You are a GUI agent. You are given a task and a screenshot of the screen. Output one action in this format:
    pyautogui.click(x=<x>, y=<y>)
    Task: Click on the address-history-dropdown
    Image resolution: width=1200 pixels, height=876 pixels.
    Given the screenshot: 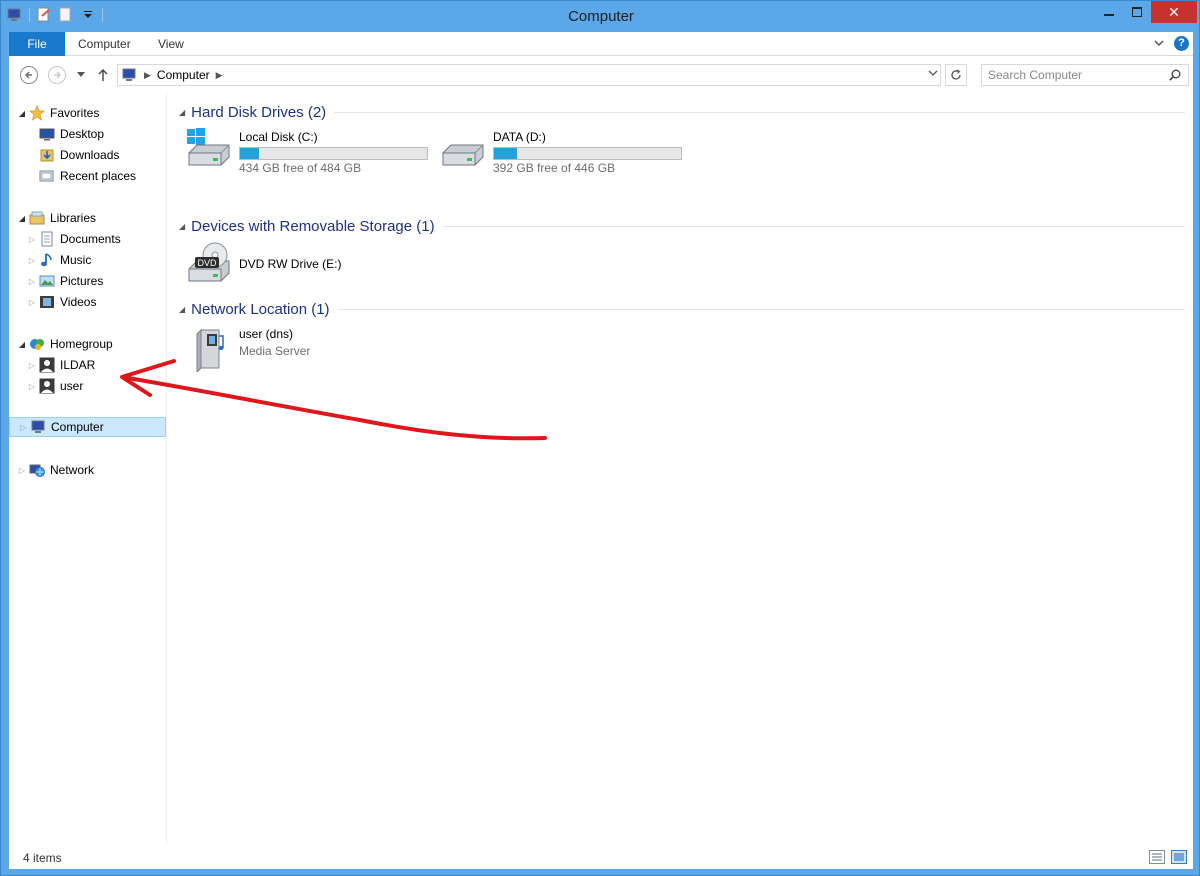 What is the action you would take?
    pyautogui.click(x=933, y=73)
    